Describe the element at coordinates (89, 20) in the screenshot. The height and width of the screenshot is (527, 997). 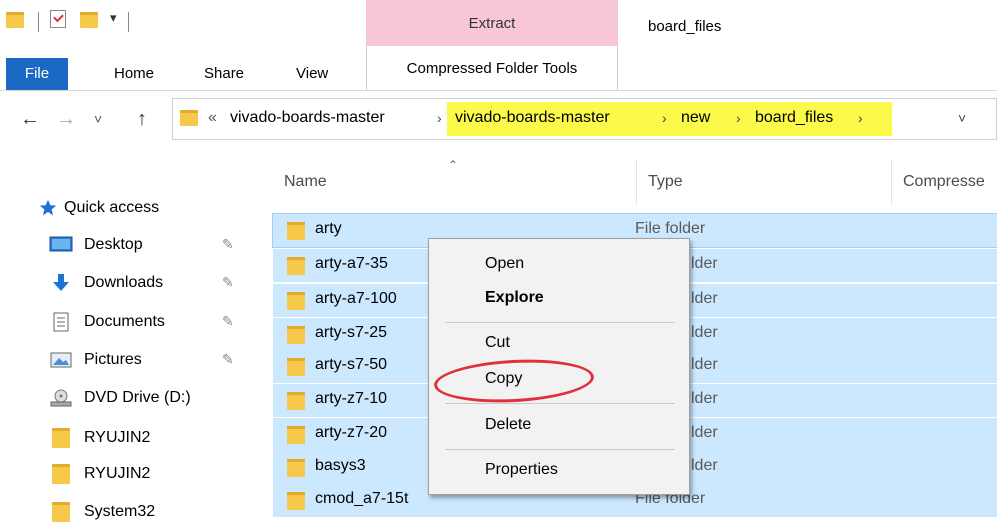
I see `new-folder-icon` at that location.